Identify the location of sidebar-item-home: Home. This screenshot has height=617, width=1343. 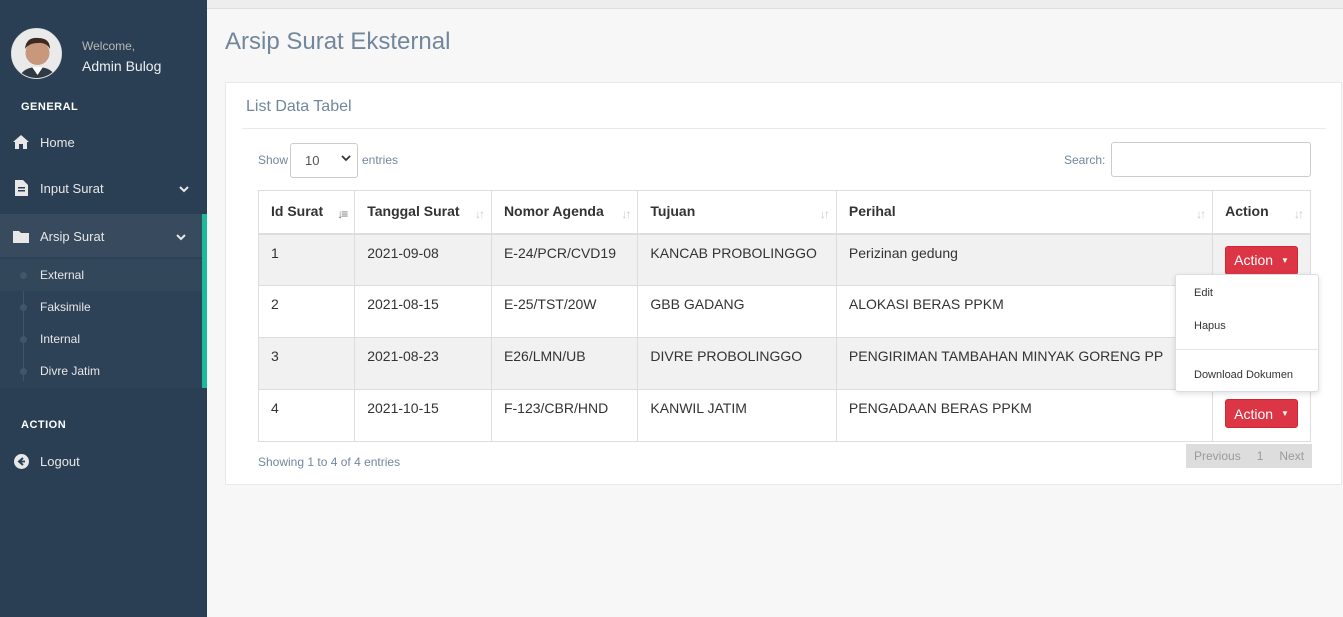
(103, 142).